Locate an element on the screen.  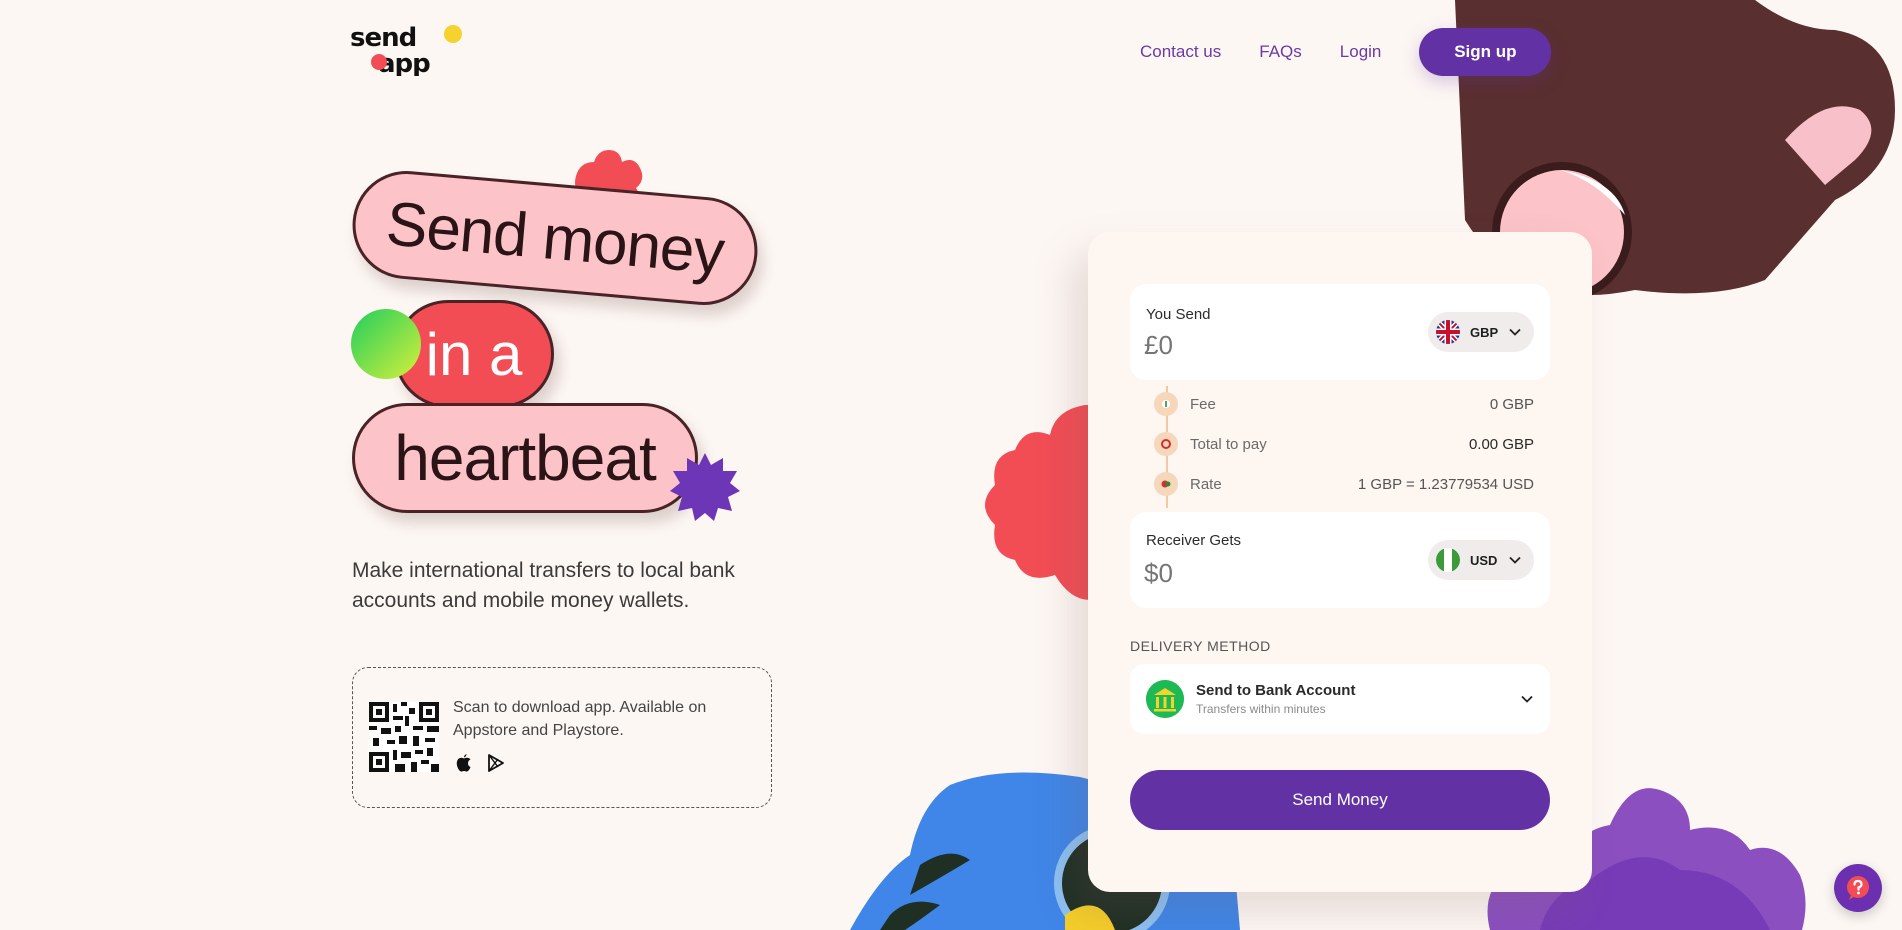
hero-pill-send-money: Send money is located at coordinates (555, 238).